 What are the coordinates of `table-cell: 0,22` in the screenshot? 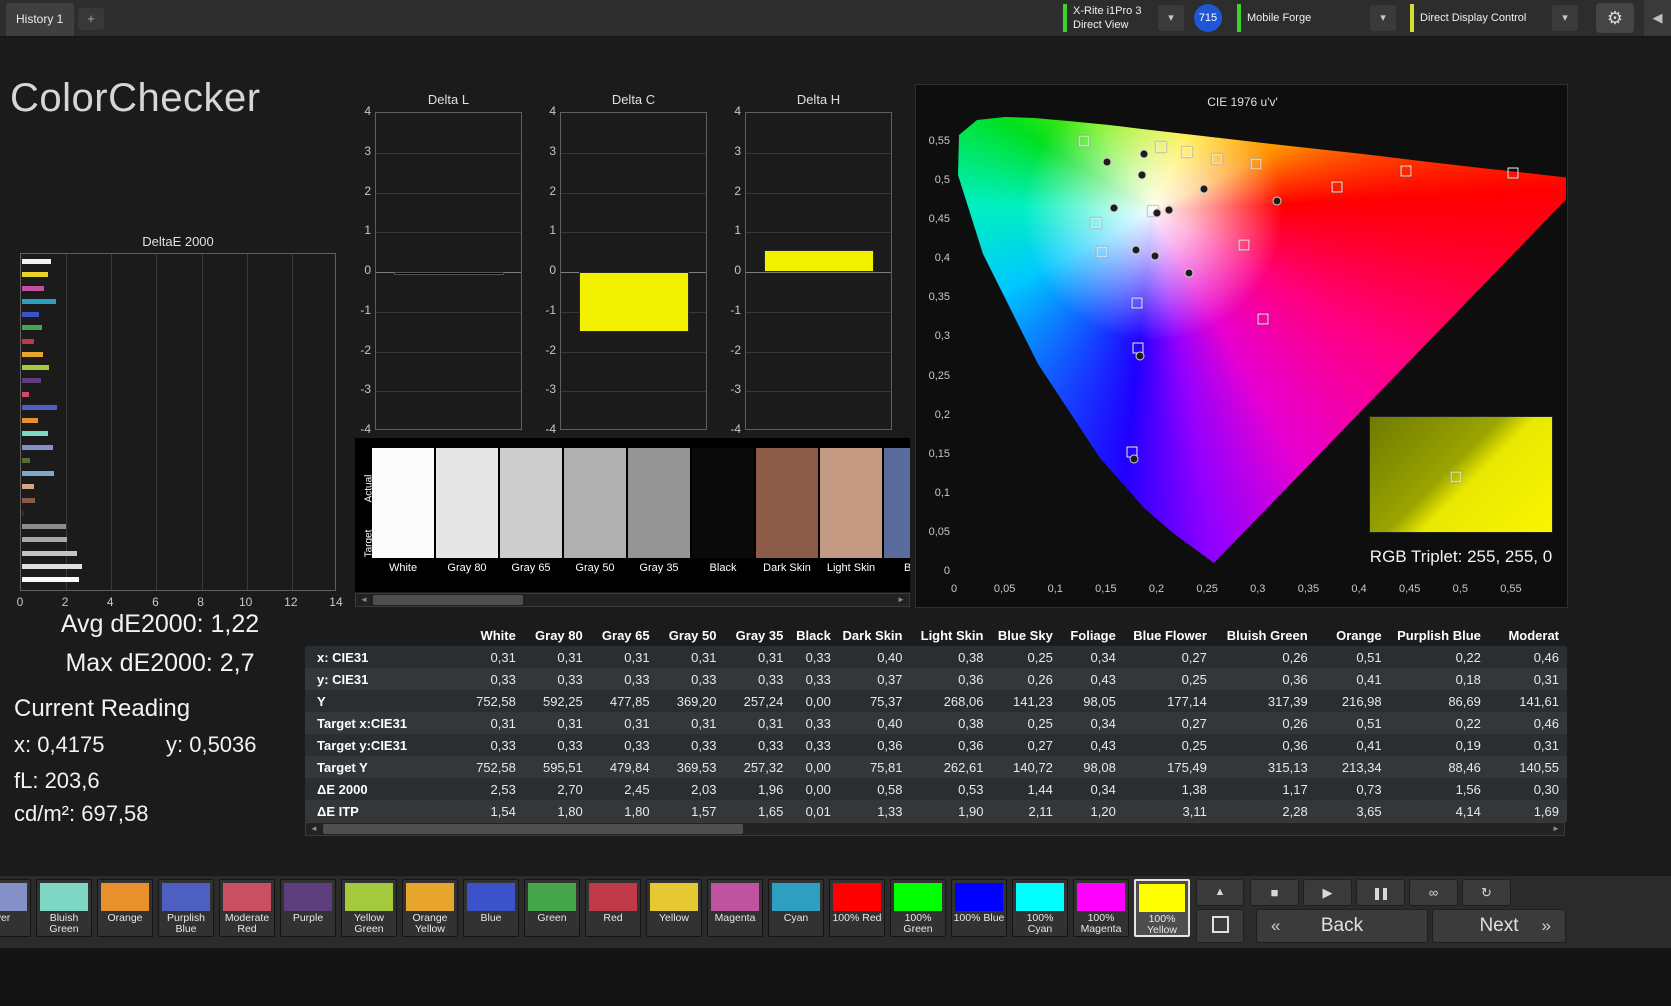 It's located at (1468, 657).